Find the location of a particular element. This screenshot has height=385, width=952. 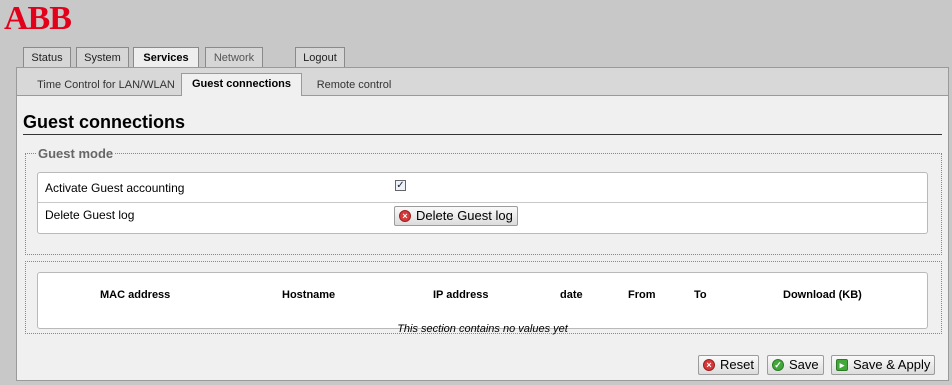

reset-icon: × is located at coordinates (709, 365).